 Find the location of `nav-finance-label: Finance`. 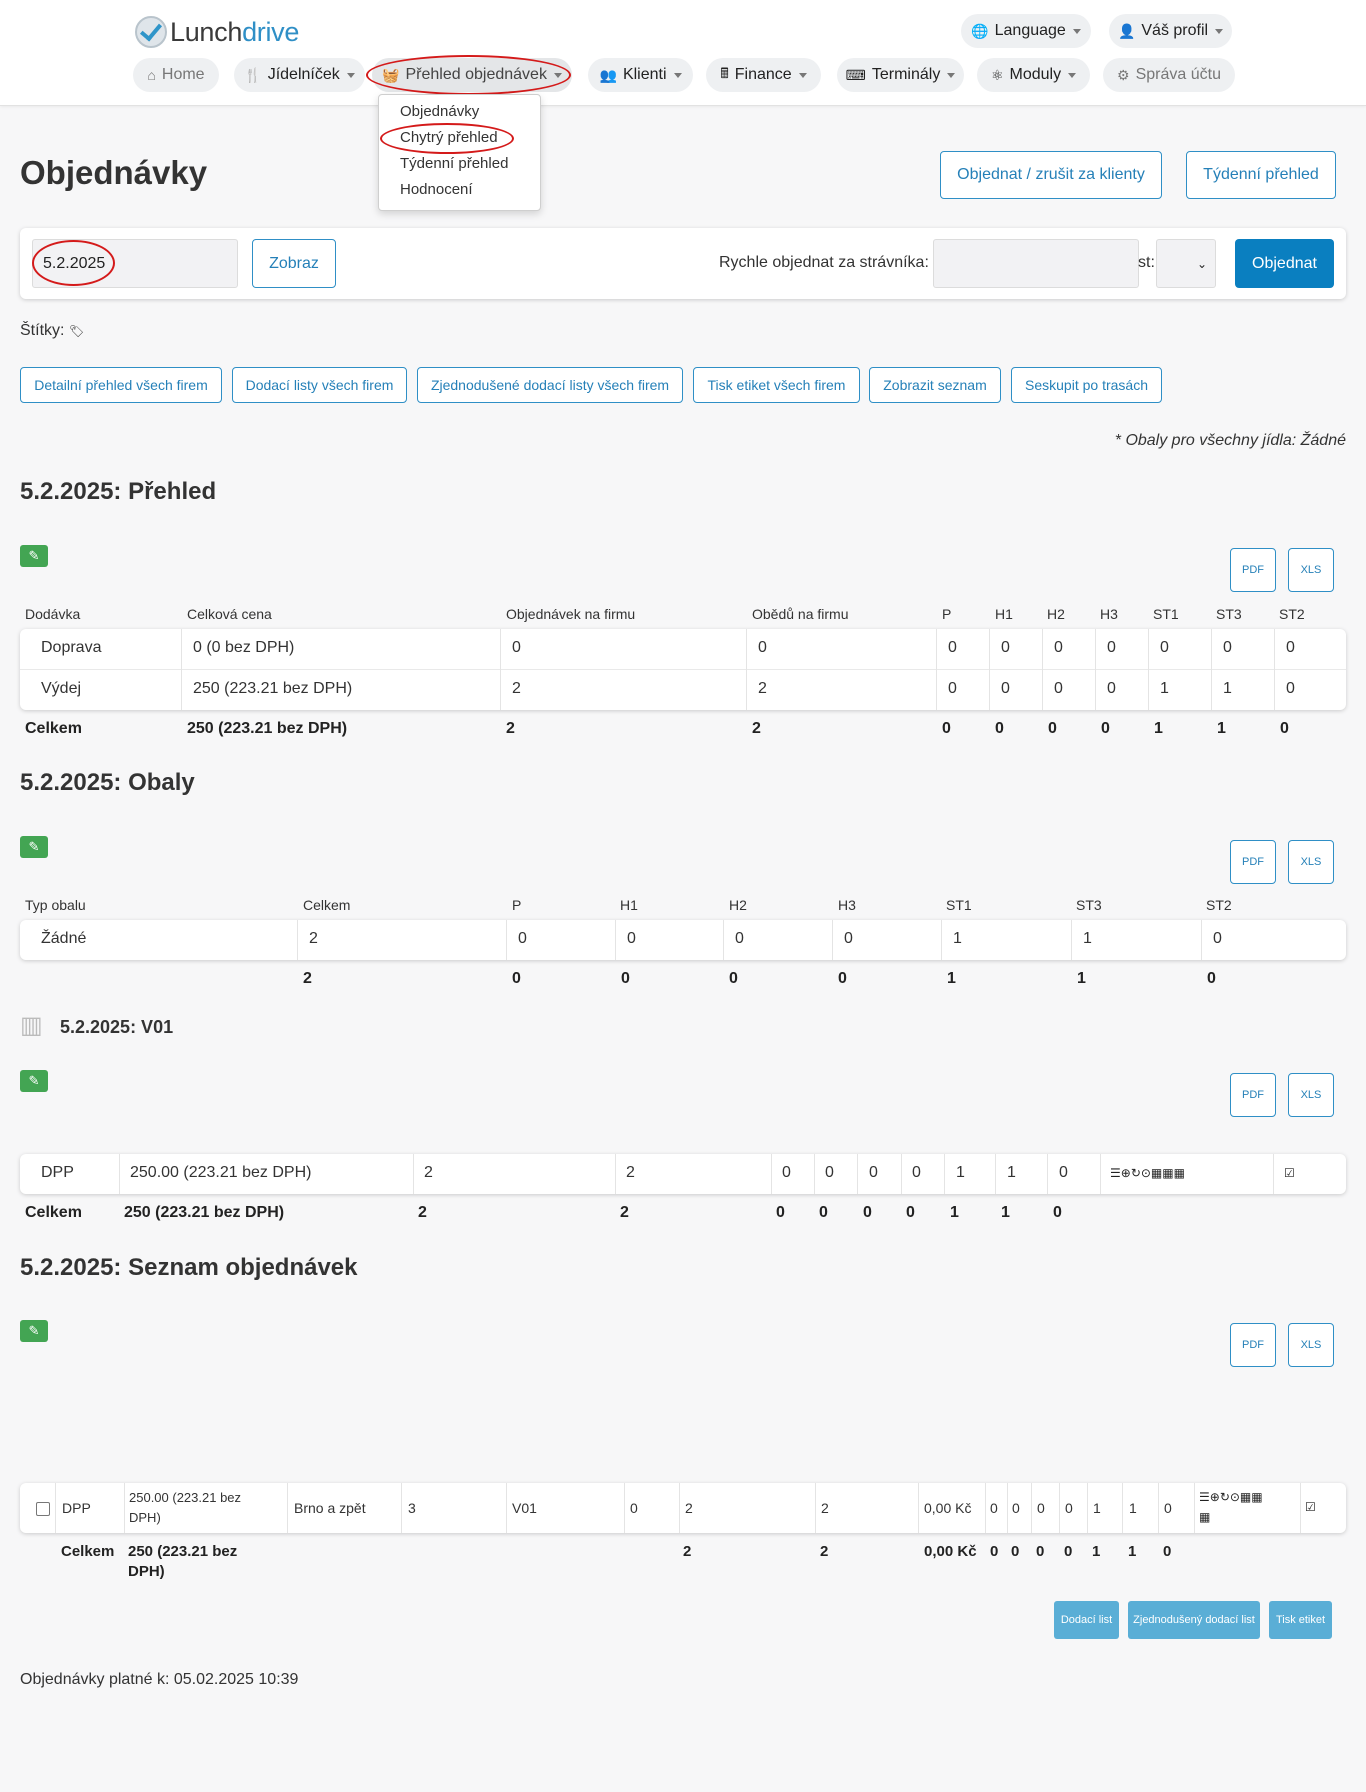

nav-finance-label: Finance is located at coordinates (763, 74).